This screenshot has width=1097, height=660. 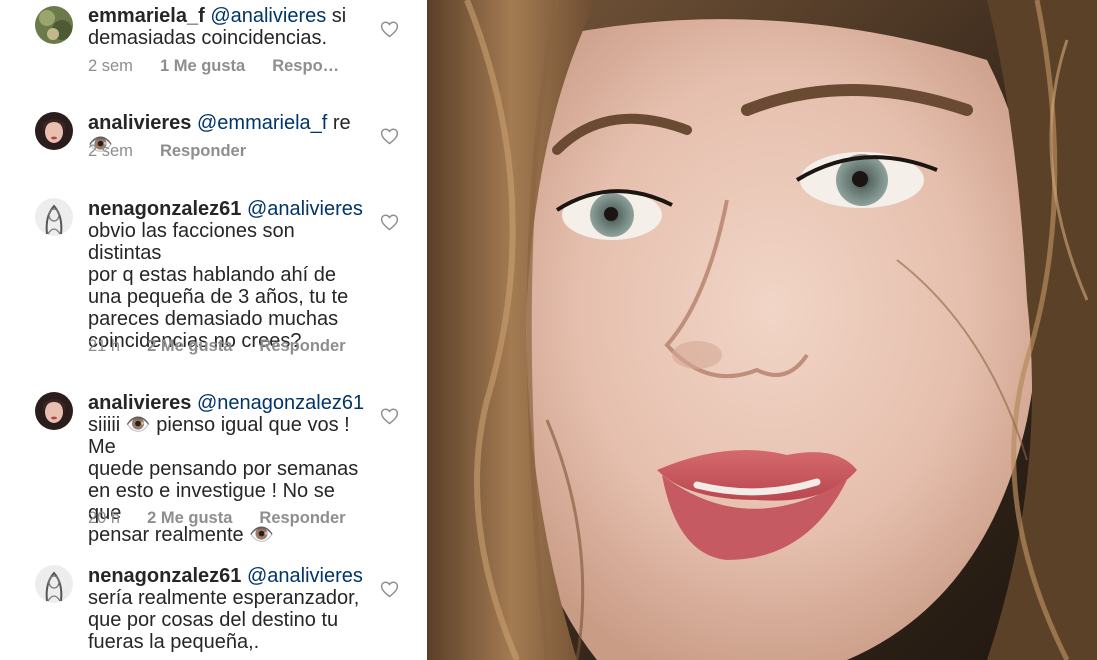 What do you see at coordinates (202, 66) in the screenshot?
I see `comment-likes: 1 Me gusta` at bounding box center [202, 66].